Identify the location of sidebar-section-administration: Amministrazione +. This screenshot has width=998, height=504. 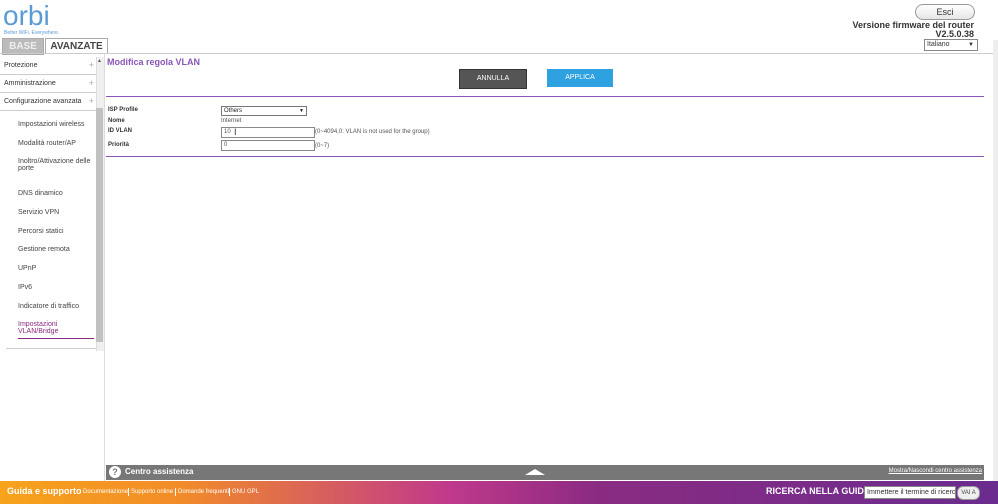
(48, 84).